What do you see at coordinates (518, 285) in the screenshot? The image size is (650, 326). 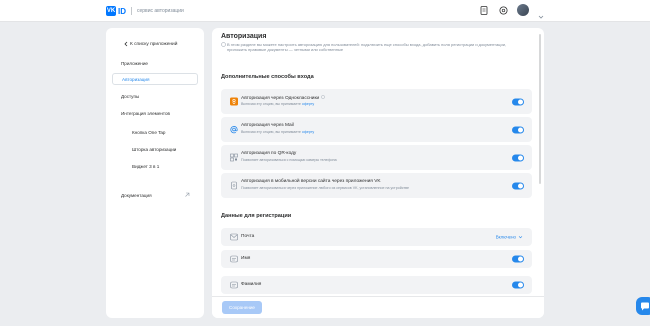 I see `last-name-toggle` at bounding box center [518, 285].